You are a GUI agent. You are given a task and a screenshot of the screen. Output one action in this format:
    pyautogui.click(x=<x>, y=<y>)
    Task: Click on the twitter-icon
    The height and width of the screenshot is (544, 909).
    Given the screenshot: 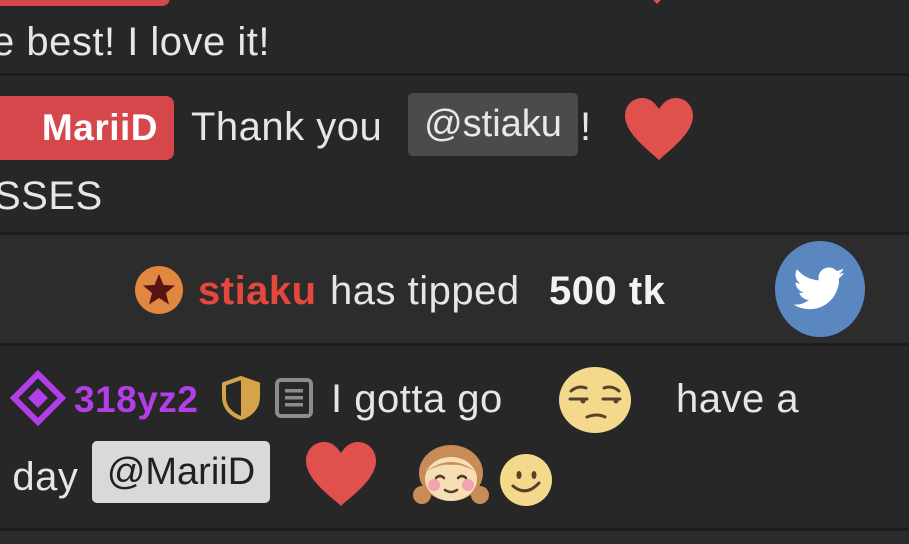 What is the action you would take?
    pyautogui.click(x=819, y=289)
    